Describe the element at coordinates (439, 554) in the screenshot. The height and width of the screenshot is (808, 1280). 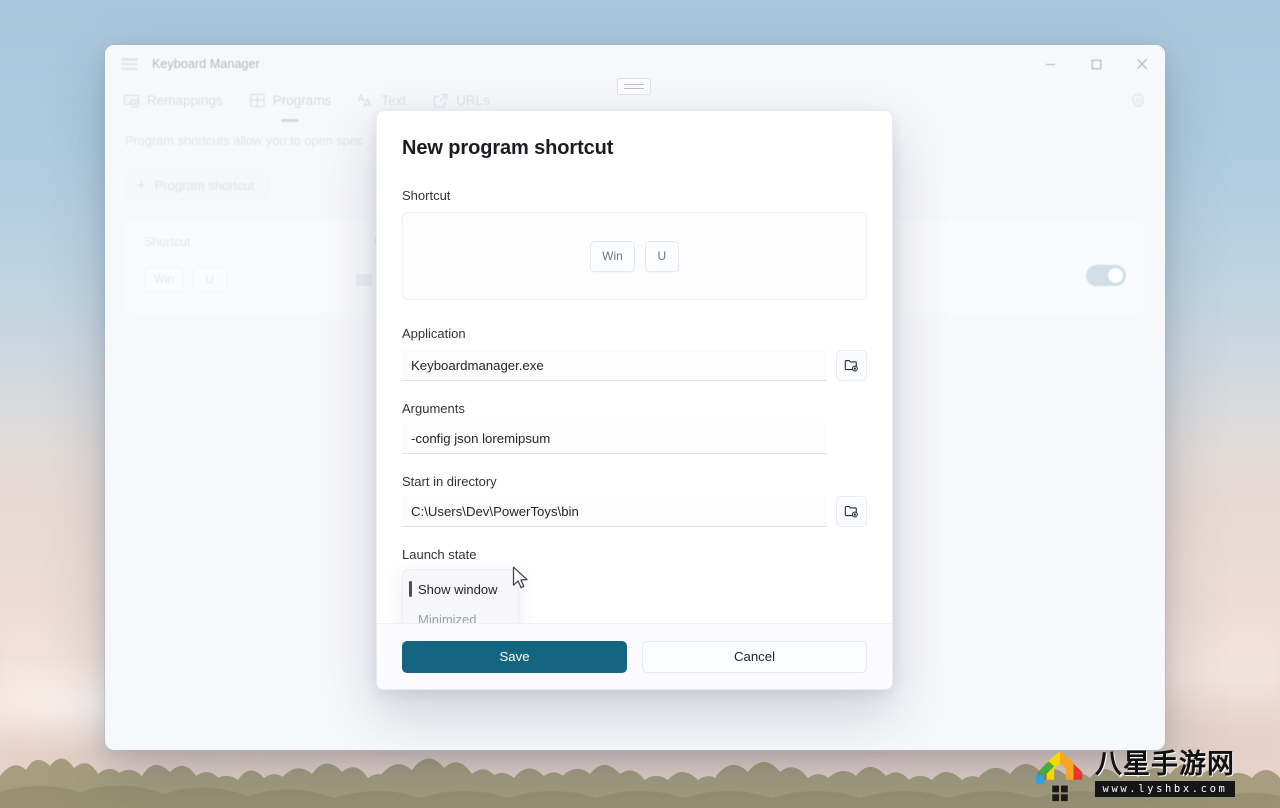
I see `launch-state-label: Launch state` at that location.